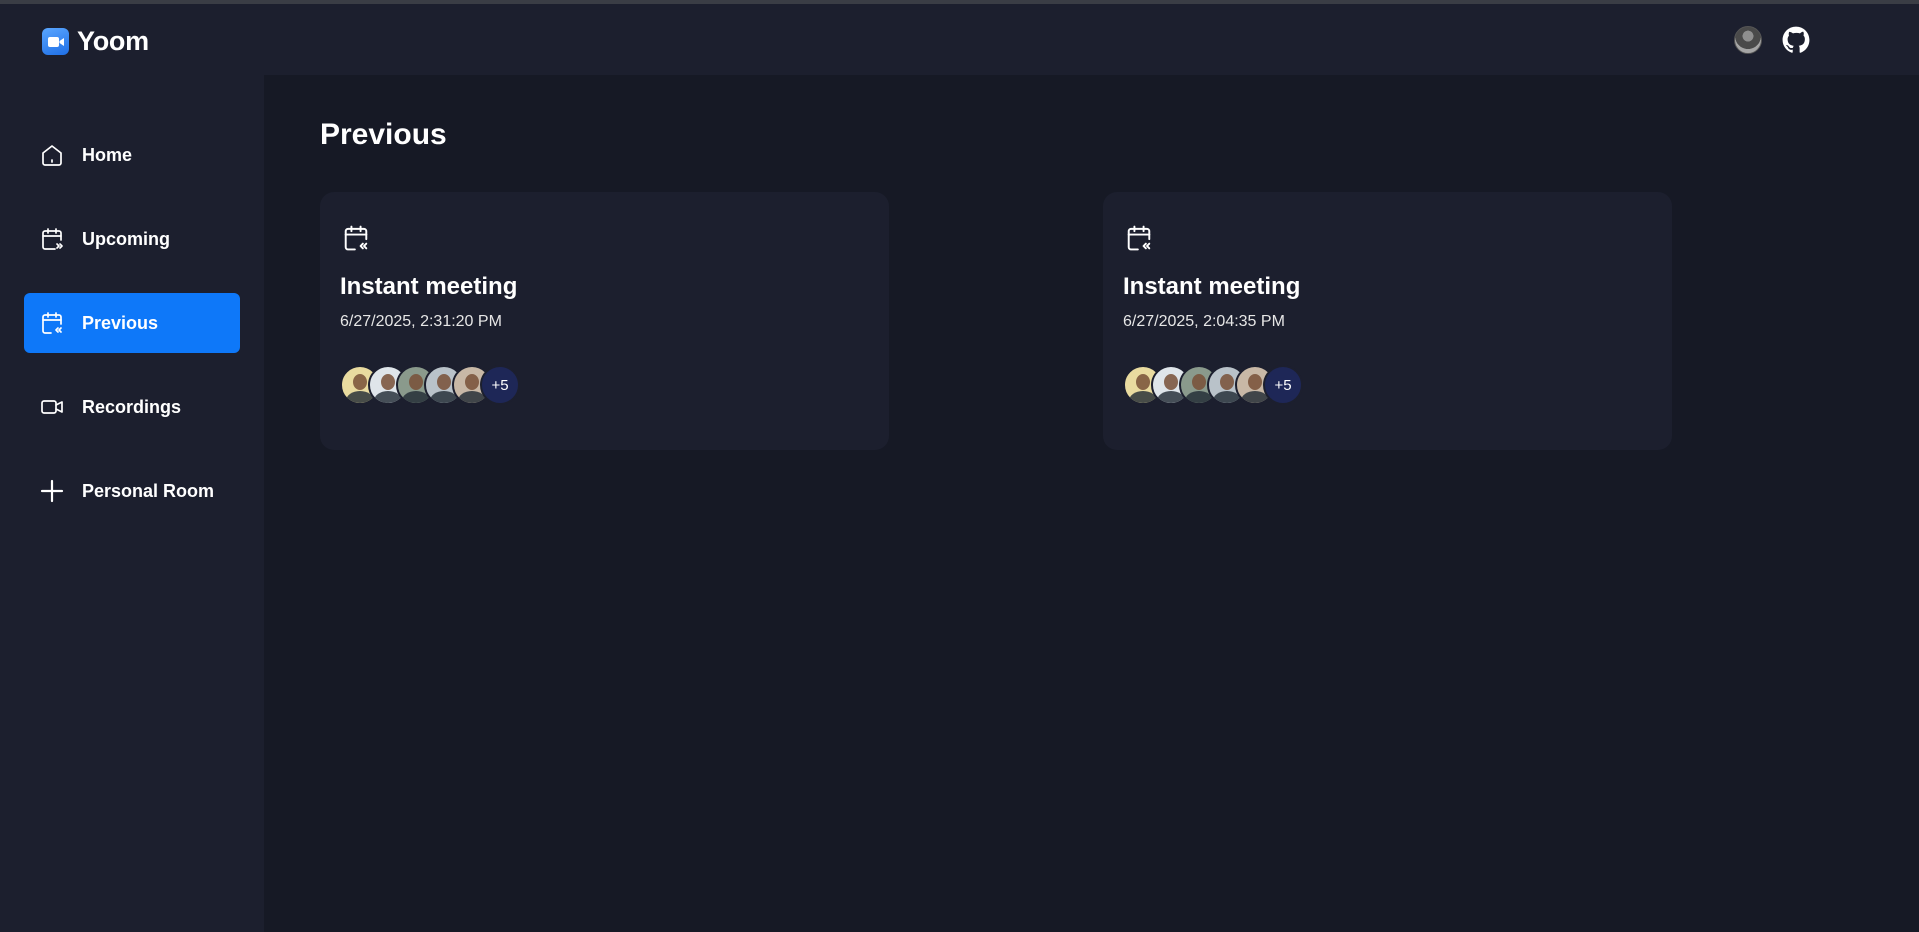  Describe the element at coordinates (383, 134) in the screenshot. I see `page-title: Previous` at that location.